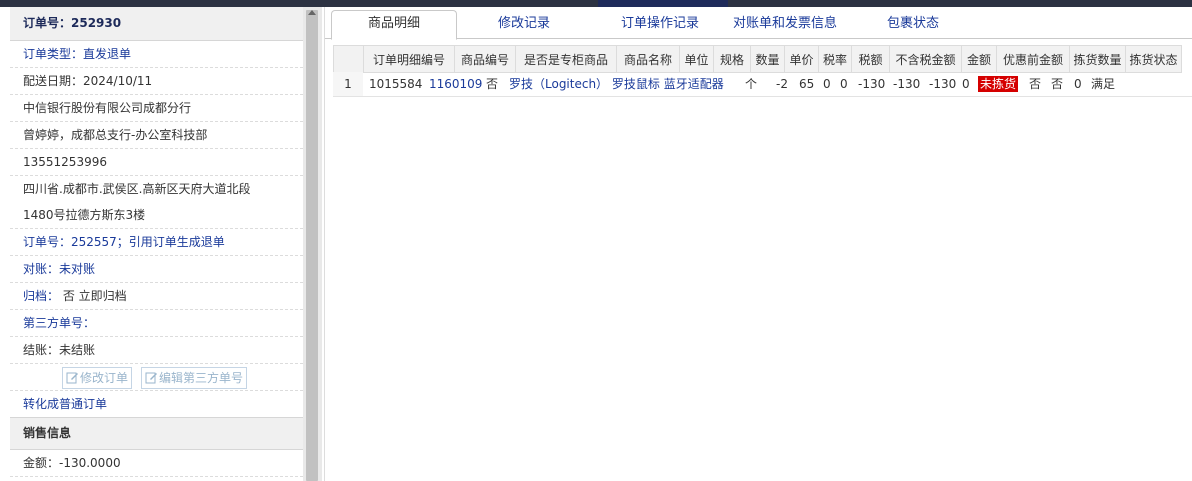  I want to click on col-header-amount: 金额, so click(979, 59).